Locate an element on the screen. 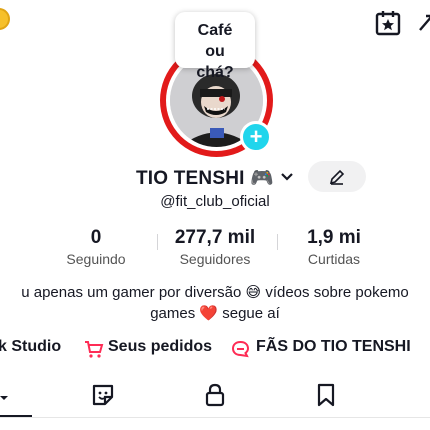 Image resolution: width=430 pixels, height=430 pixels. content-tabs is located at coordinates (215, 396).